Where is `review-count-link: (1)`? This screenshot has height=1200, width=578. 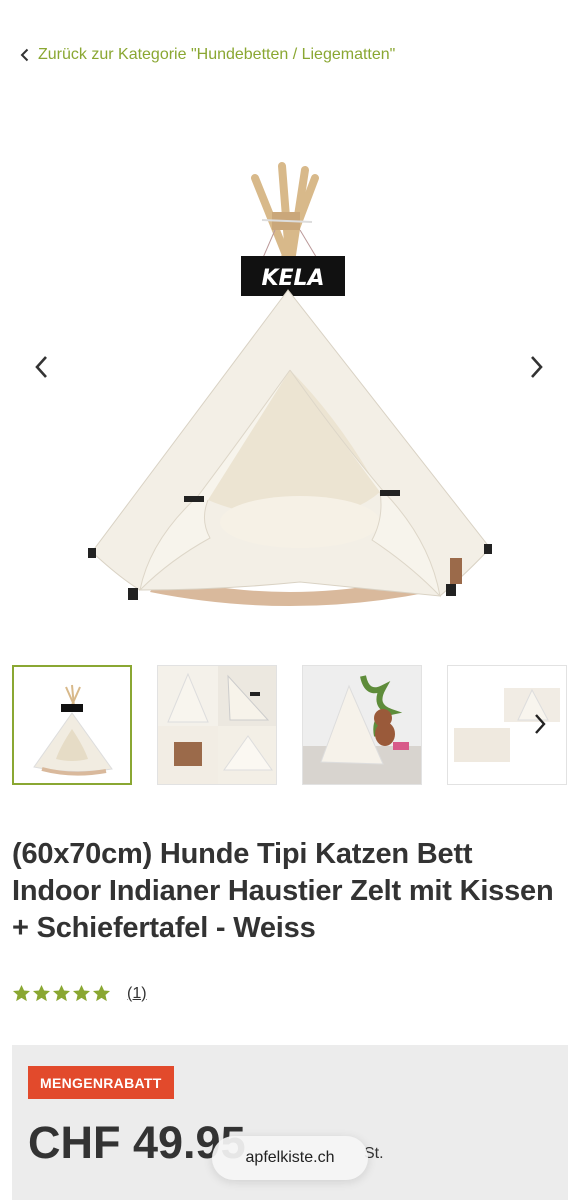
review-count-link: (1) is located at coordinates (137, 994).